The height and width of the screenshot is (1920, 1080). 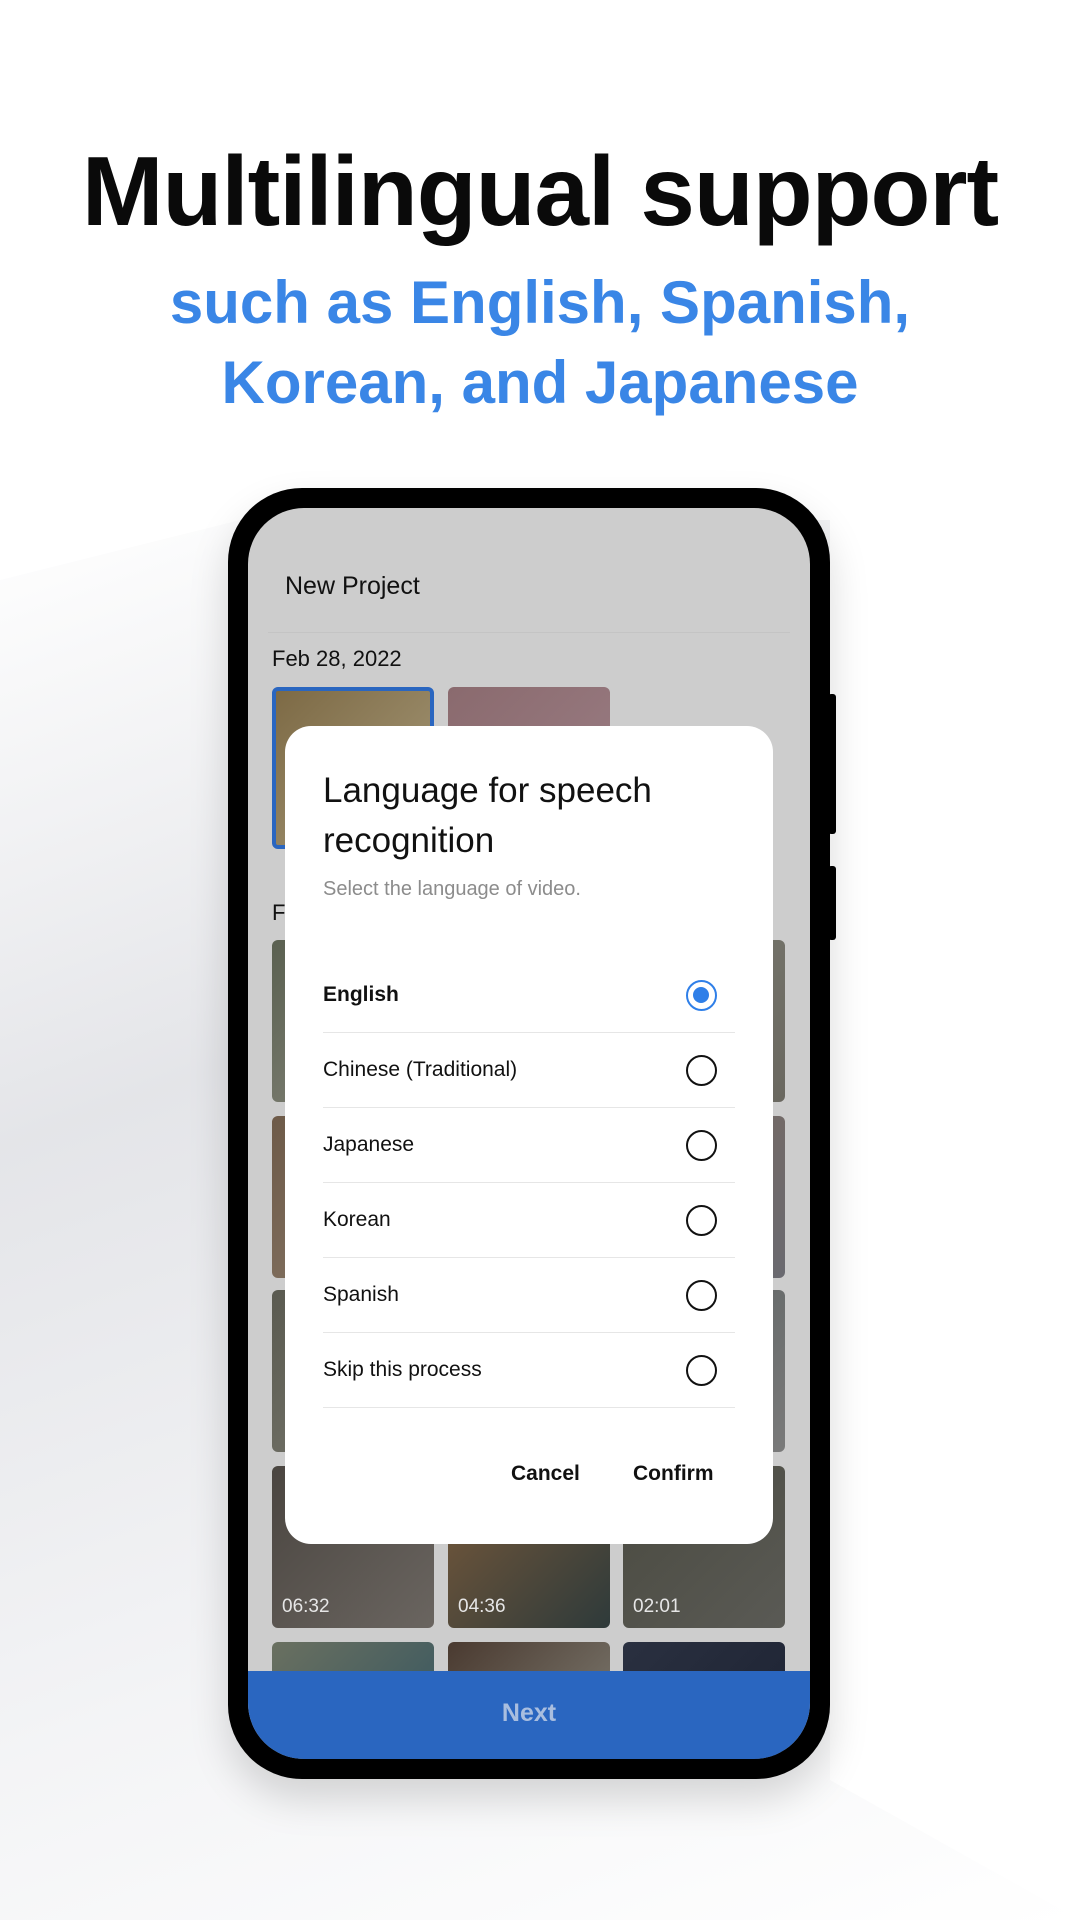 What do you see at coordinates (657, 1606) in the screenshot?
I see `video-duration: 02:01` at bounding box center [657, 1606].